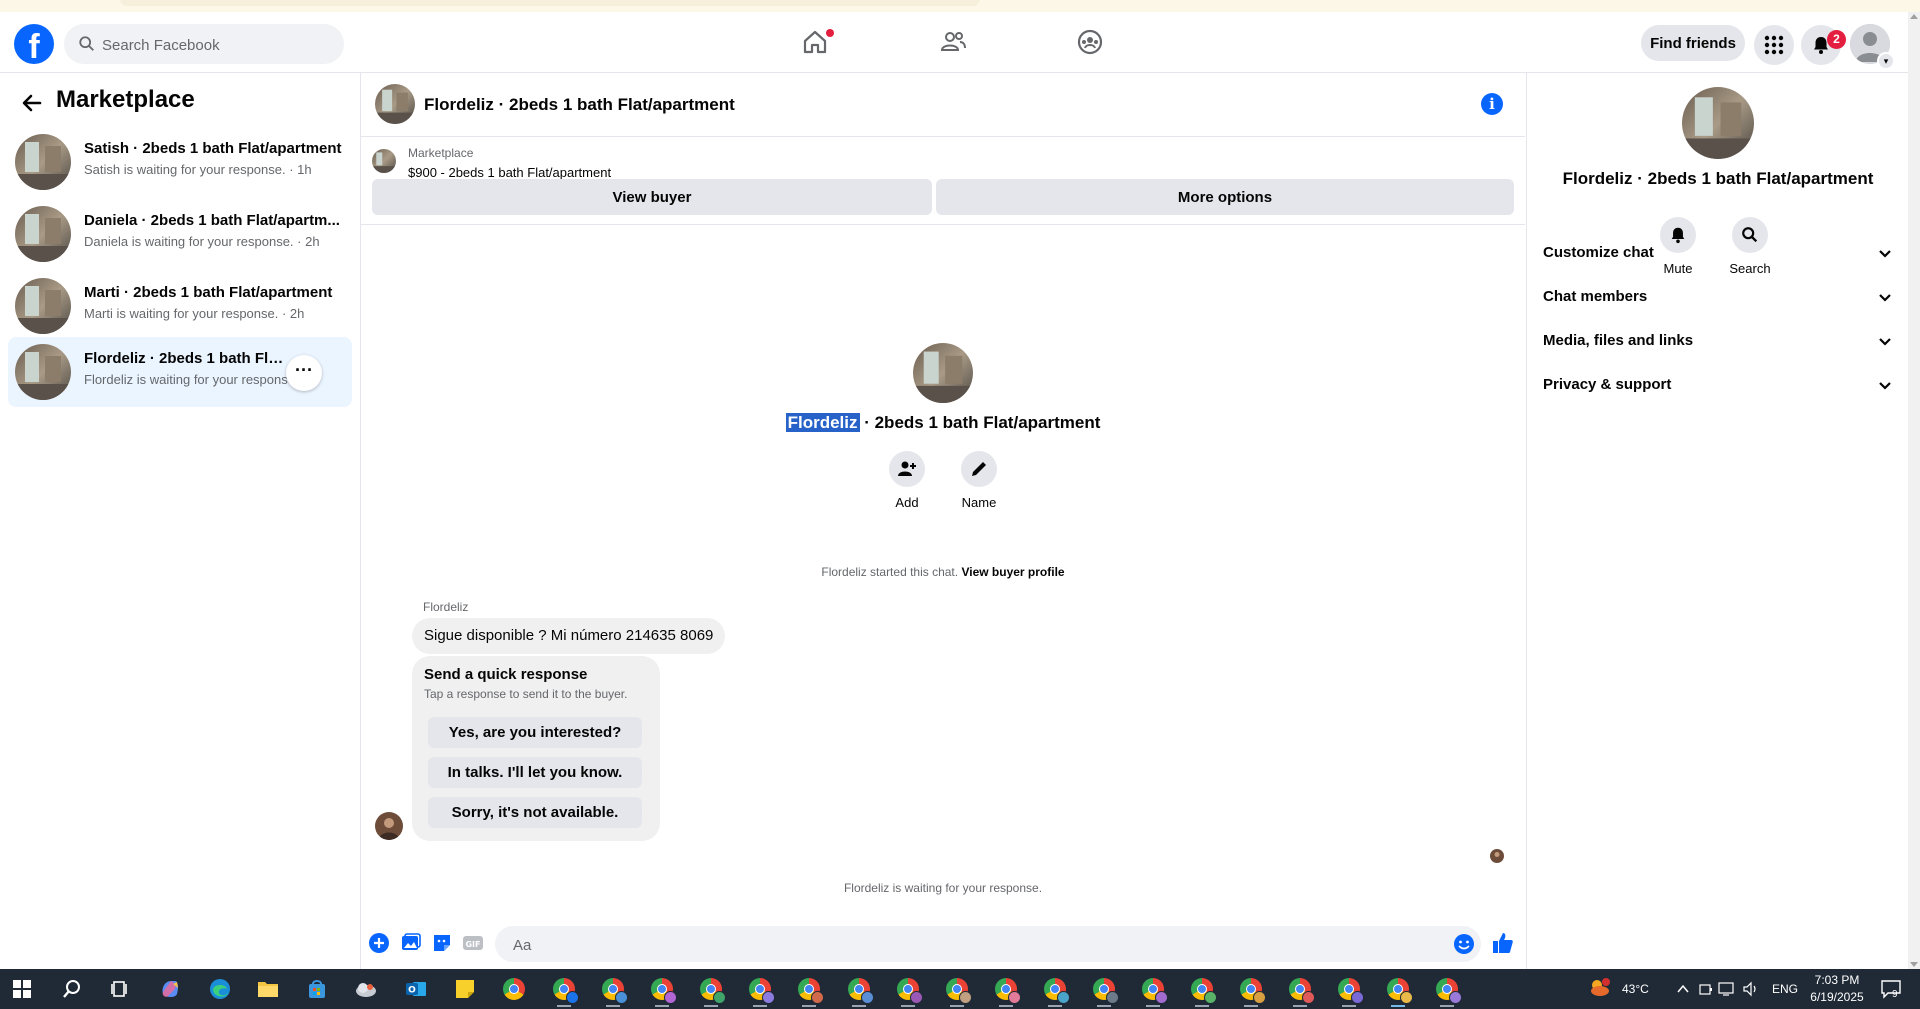  What do you see at coordinates (1718, 178) in the screenshot?
I see `details-name: Flordeliz · 2beds 1 bath Flat/apartment` at bounding box center [1718, 178].